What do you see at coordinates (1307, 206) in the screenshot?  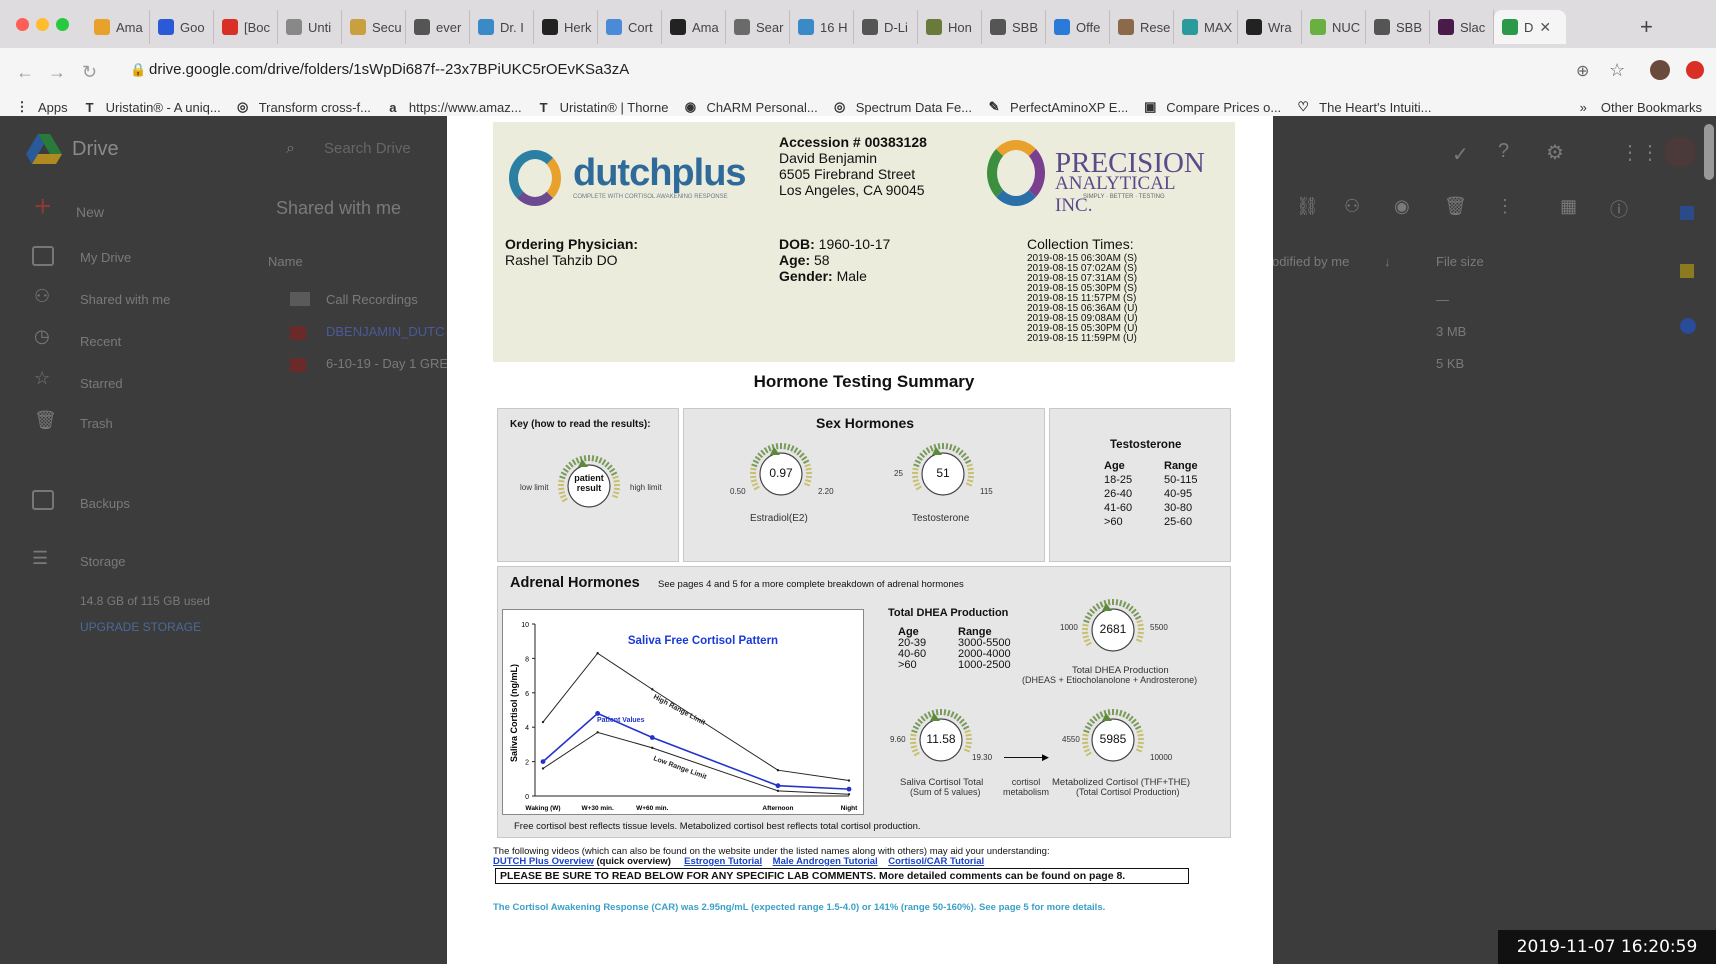 I see `link-icon: ⛓` at bounding box center [1307, 206].